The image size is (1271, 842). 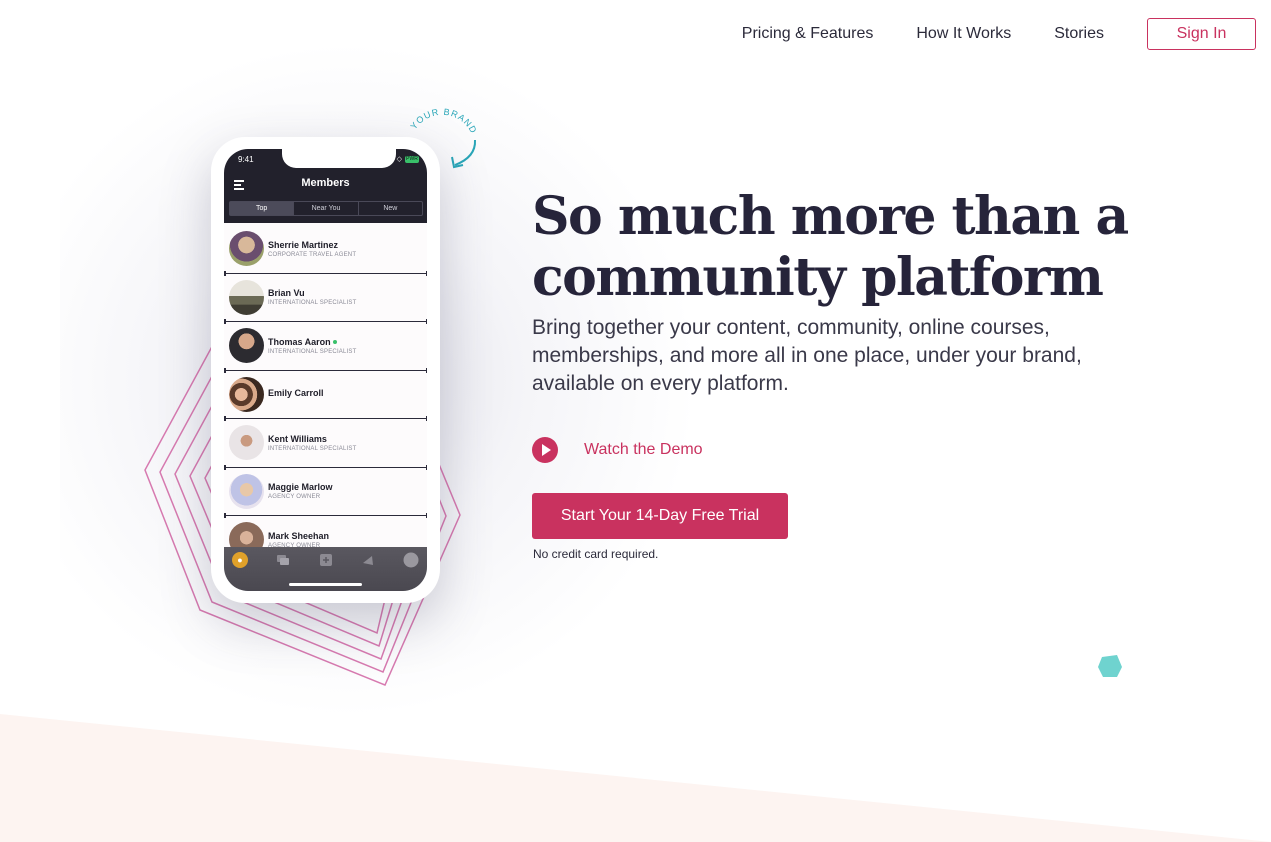 I want to click on watch-demo-link: Watch the Demo, so click(x=617, y=450).